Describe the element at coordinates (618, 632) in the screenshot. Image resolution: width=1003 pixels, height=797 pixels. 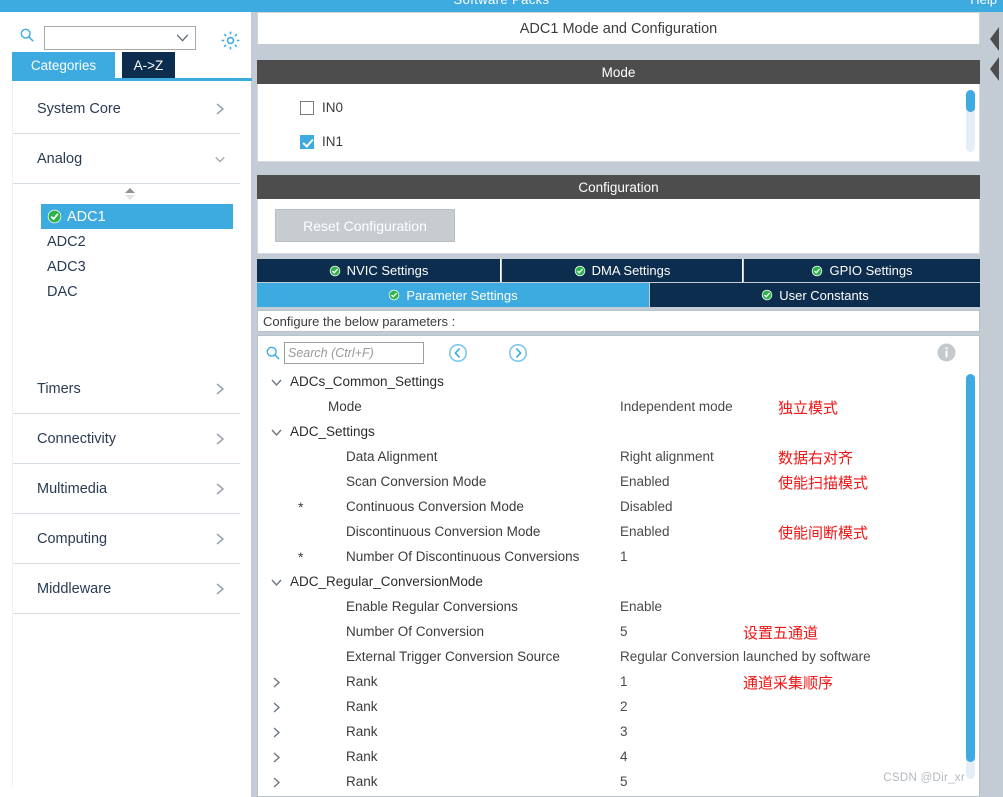
I see `parameter-row: Number Of Conversion 5 设置五通道` at that location.